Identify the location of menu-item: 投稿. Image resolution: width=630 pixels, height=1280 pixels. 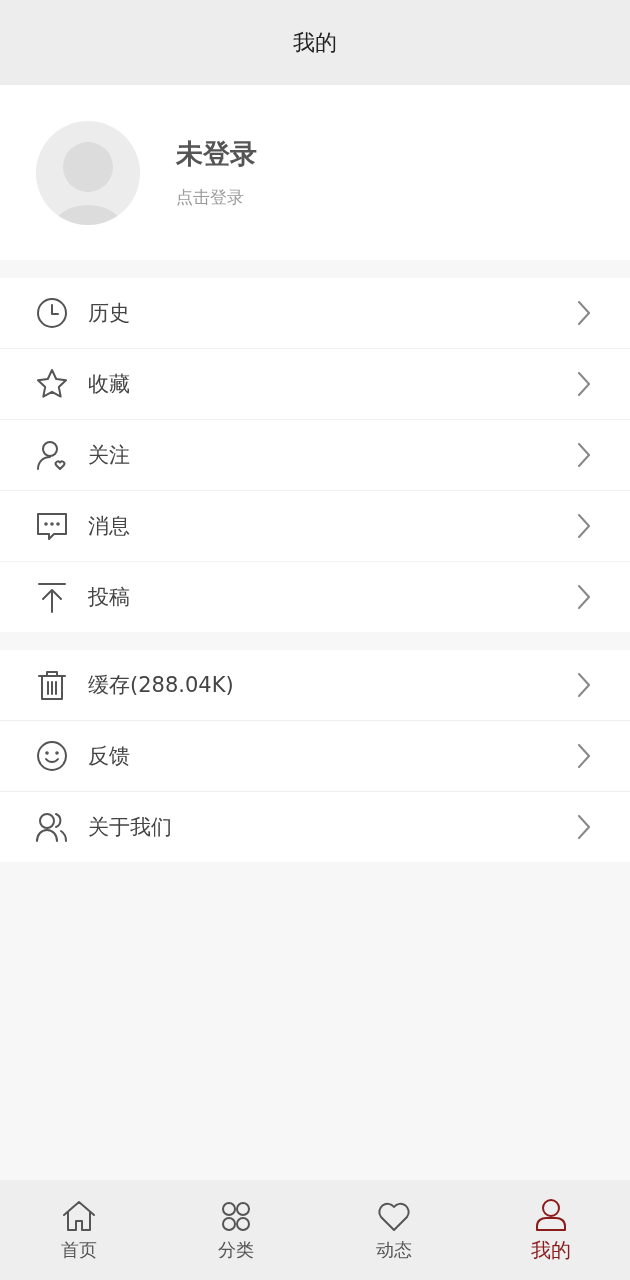
(315, 597).